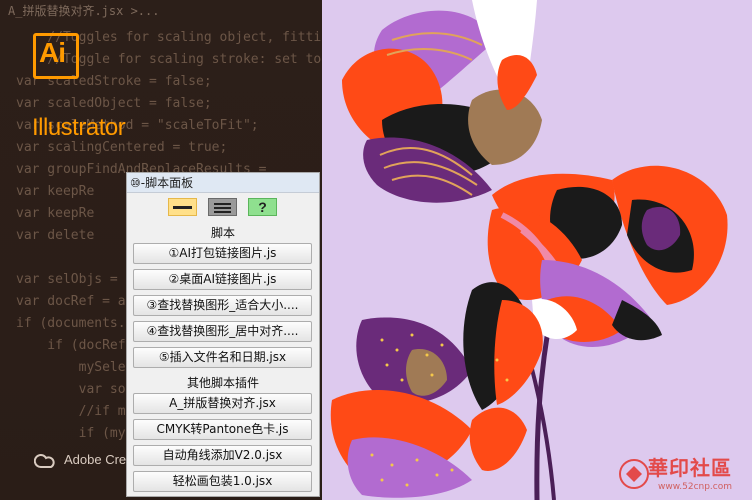 This screenshot has height=500, width=752. What do you see at coordinates (262, 207) in the screenshot?
I see `help-button: ?` at bounding box center [262, 207].